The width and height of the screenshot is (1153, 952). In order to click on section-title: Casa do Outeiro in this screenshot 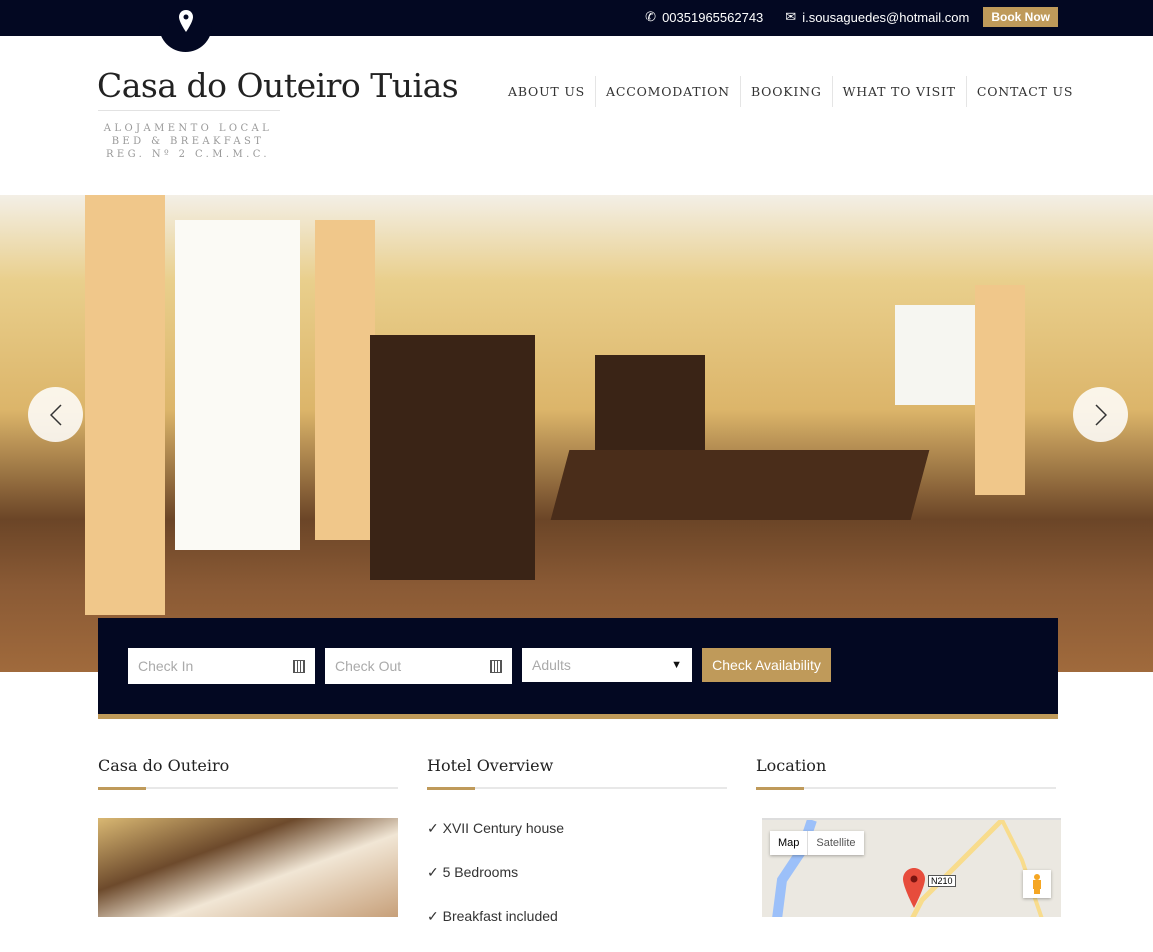, I will do `click(164, 765)`.